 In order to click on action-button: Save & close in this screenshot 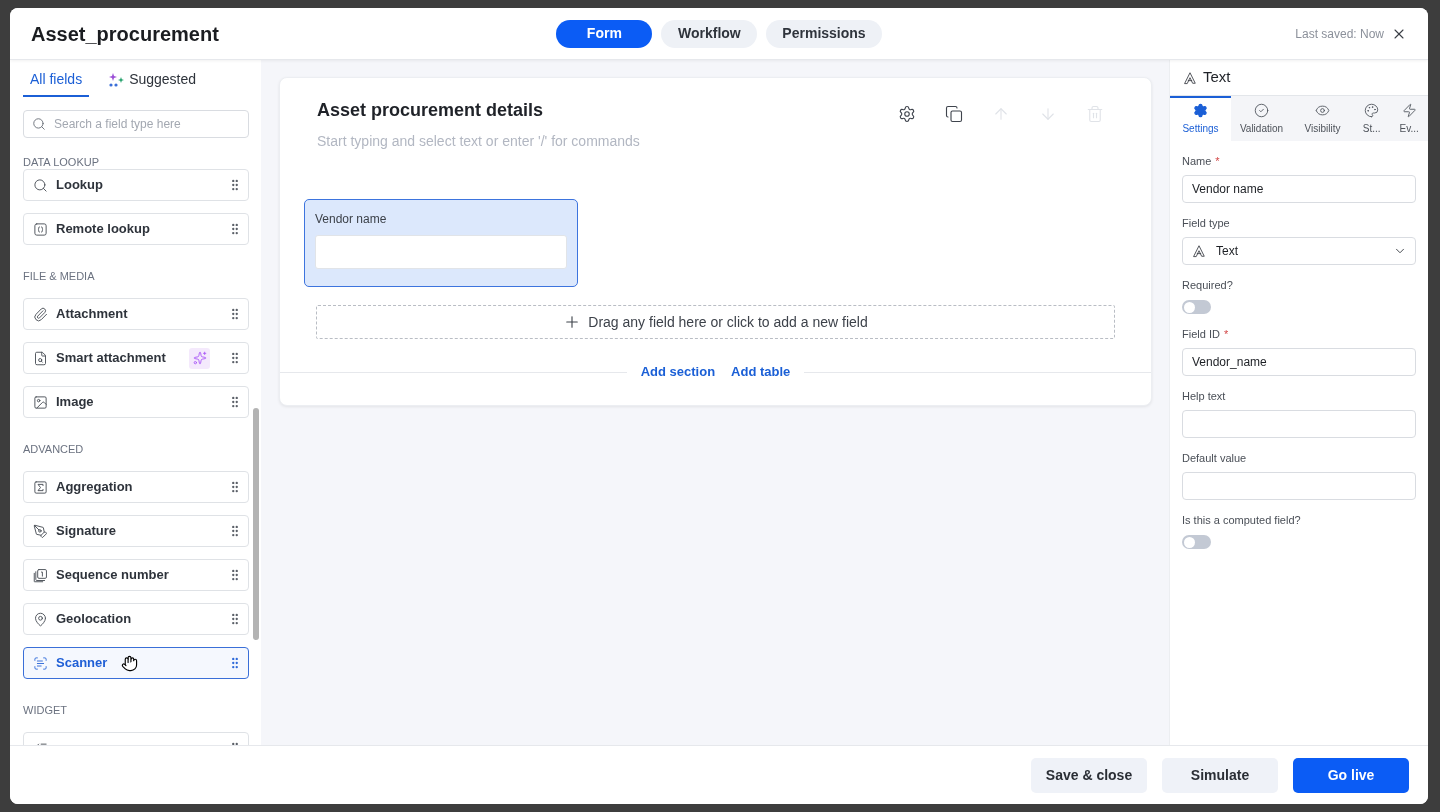, I will do `click(1089, 775)`.